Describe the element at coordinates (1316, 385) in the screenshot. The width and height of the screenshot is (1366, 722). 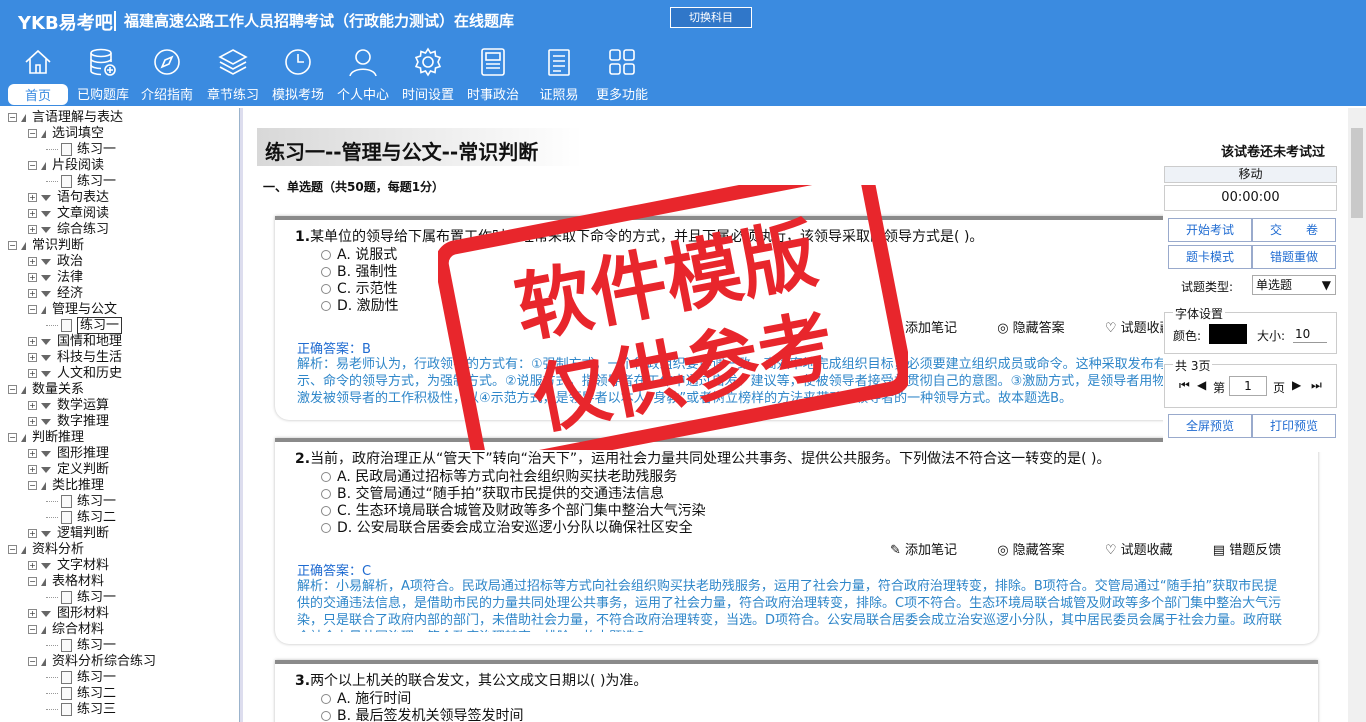
I see `last-page-icon: ⏭` at that location.